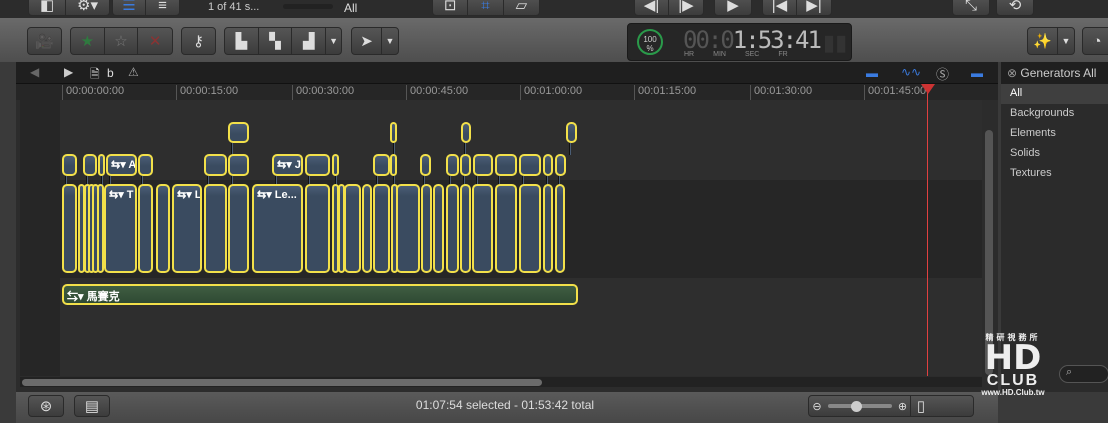 The height and width of the screenshot is (423, 1108). I want to click on append-clip-icon: ▟, so click(309, 41).